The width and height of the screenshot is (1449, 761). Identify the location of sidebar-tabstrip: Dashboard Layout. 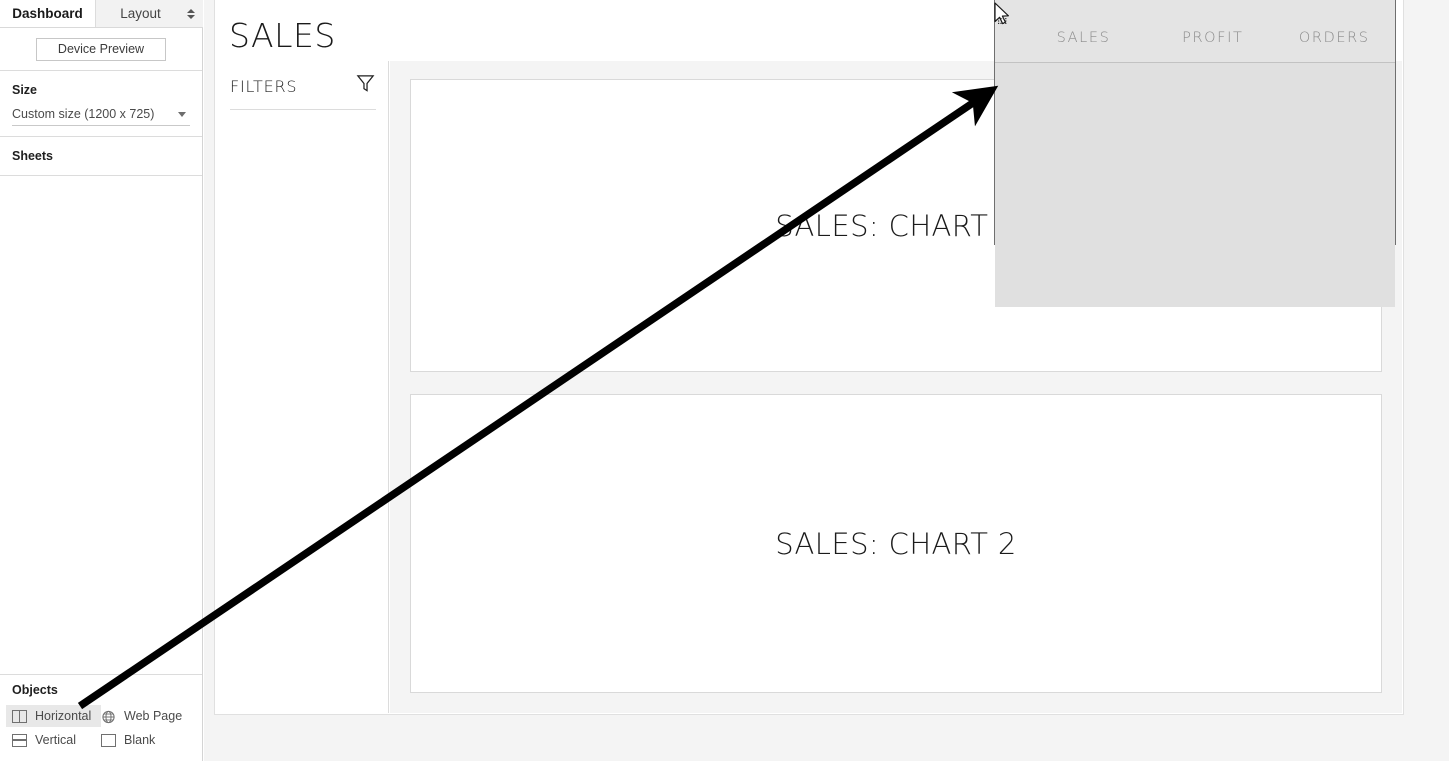
(101, 14).